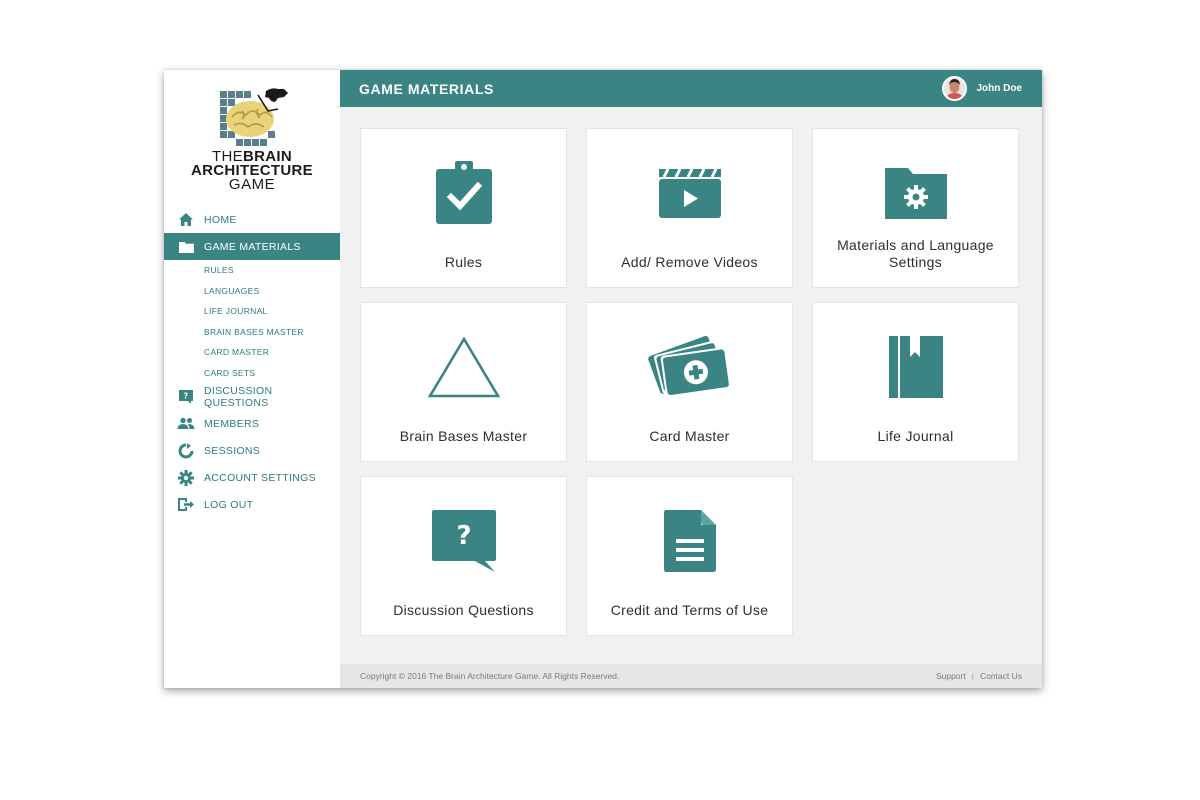 This screenshot has width=1200, height=800. What do you see at coordinates (463, 436) in the screenshot?
I see `card-label: Brain Bases Master` at bounding box center [463, 436].